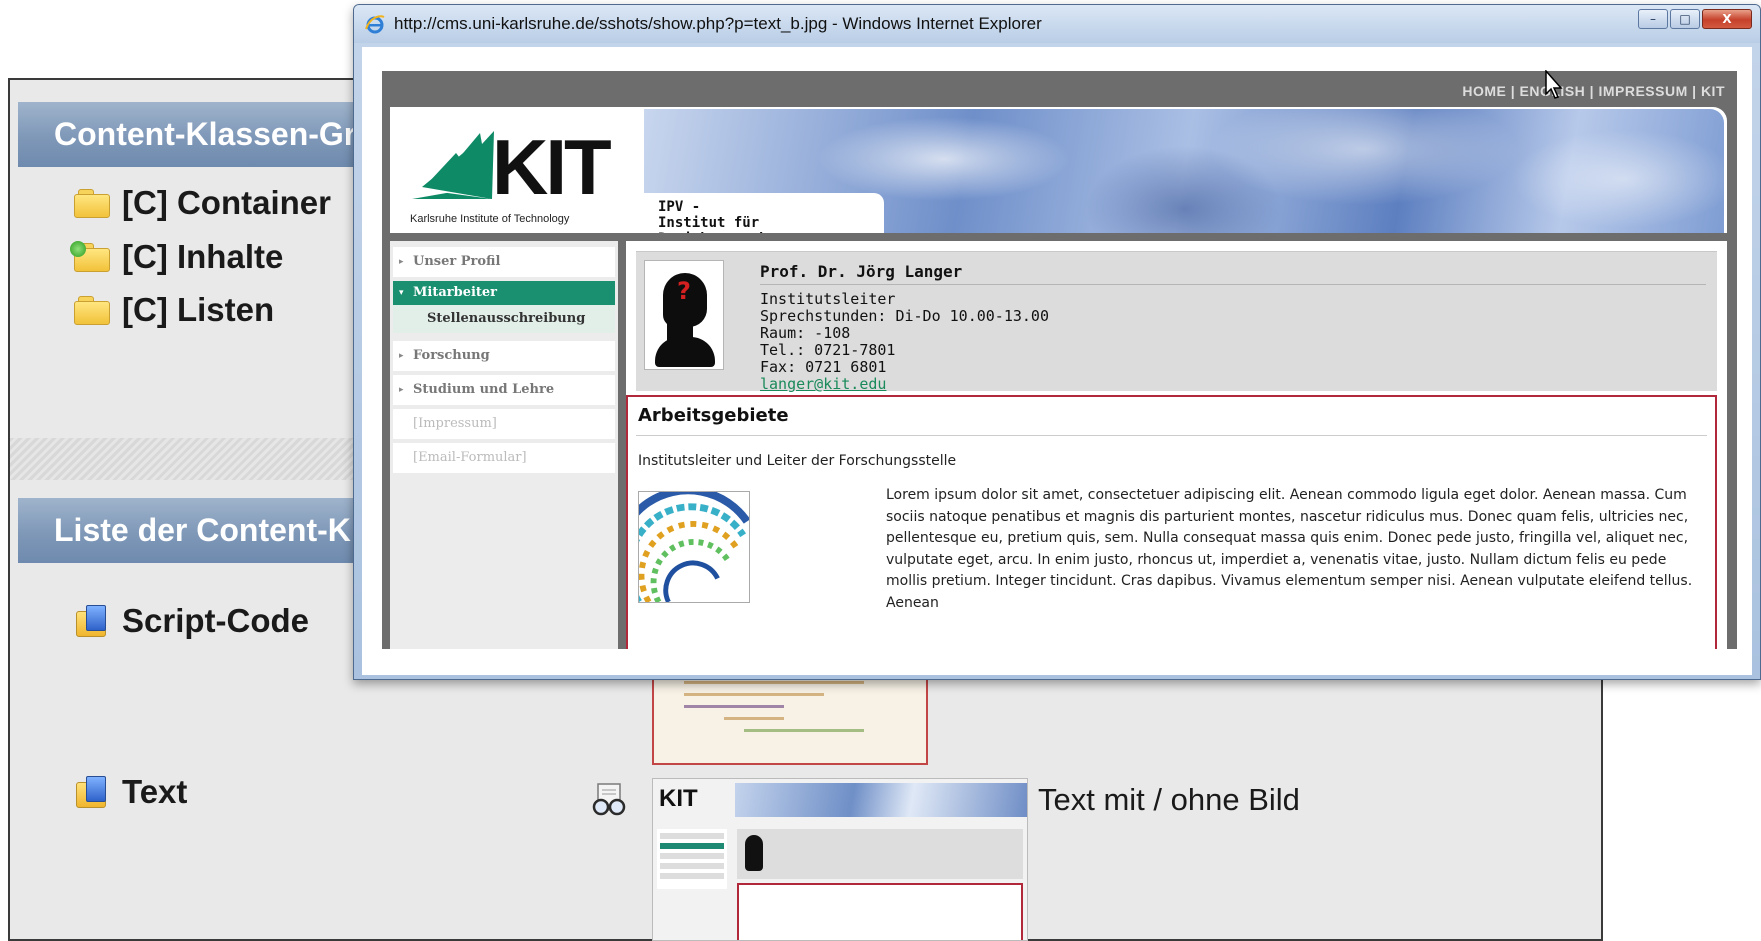 This screenshot has height=941, width=1761. What do you see at coordinates (823, 384) in the screenshot?
I see `person-email-link: langer@kit.edu` at bounding box center [823, 384].